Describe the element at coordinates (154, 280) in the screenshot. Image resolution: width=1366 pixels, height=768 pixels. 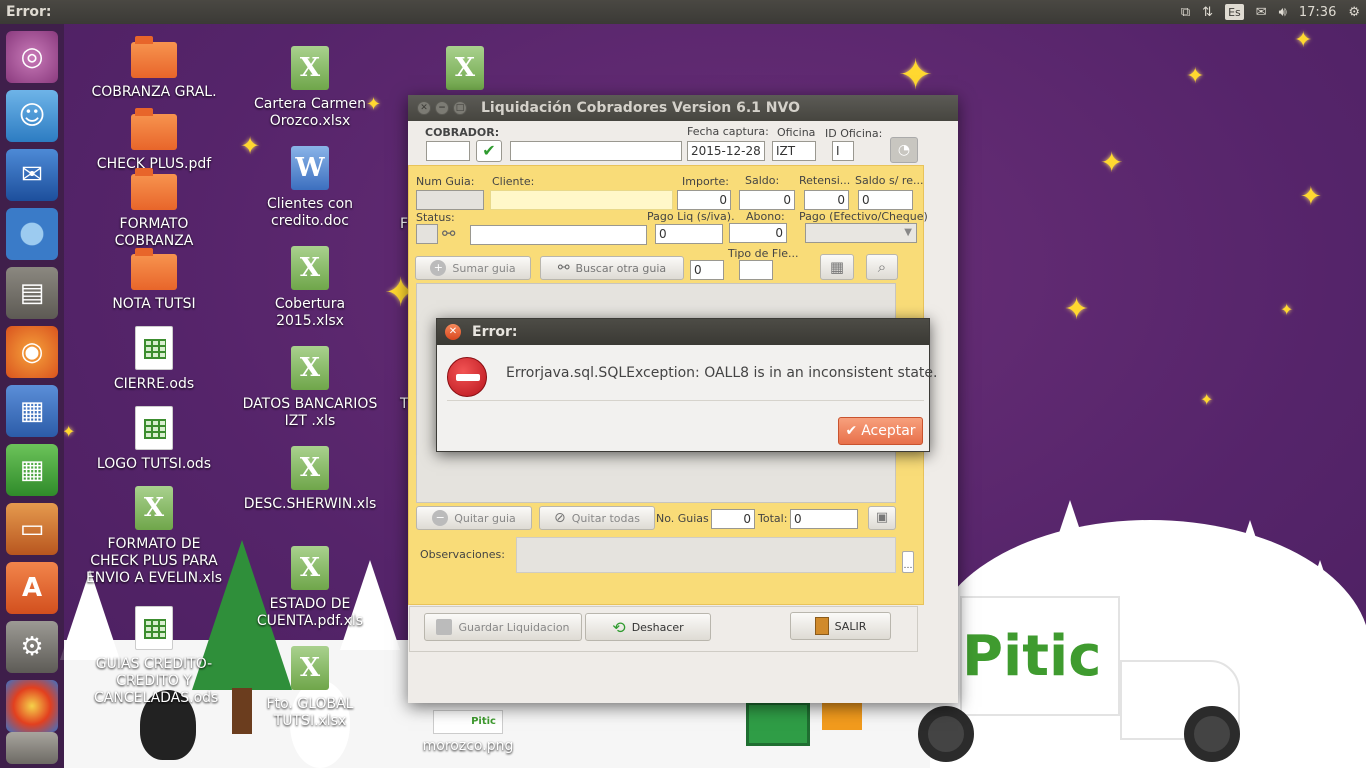
I see `desktop-file: NOTA TUTSI` at that location.